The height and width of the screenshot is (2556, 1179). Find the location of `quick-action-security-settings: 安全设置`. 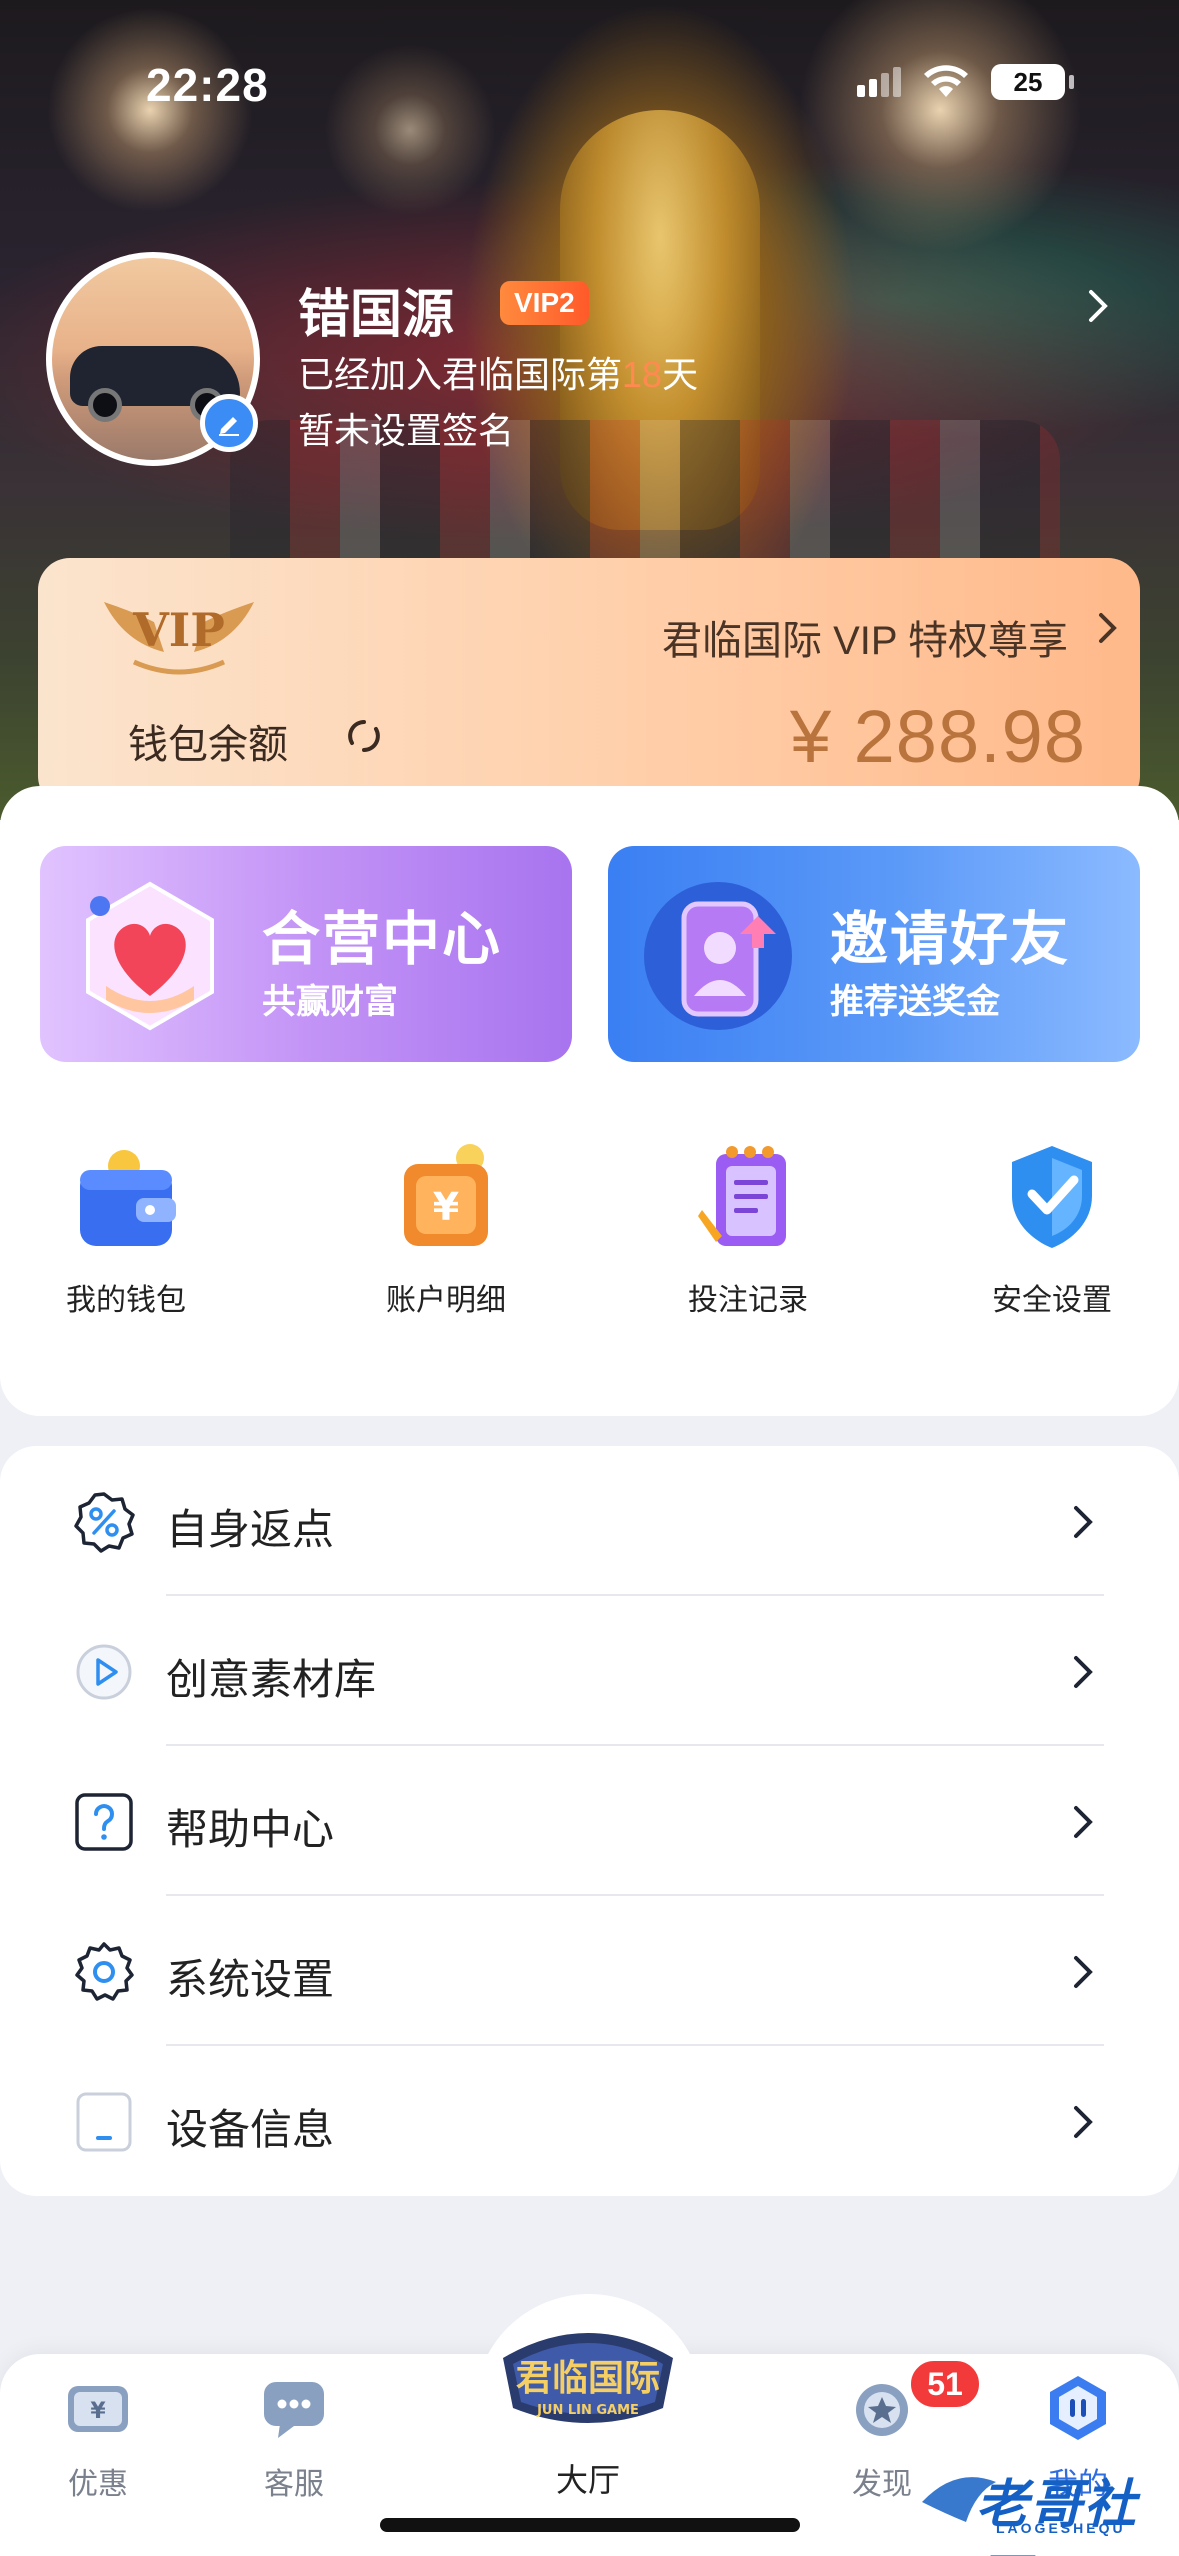

quick-action-security-settings: 安全设置 is located at coordinates (1052, 1227).